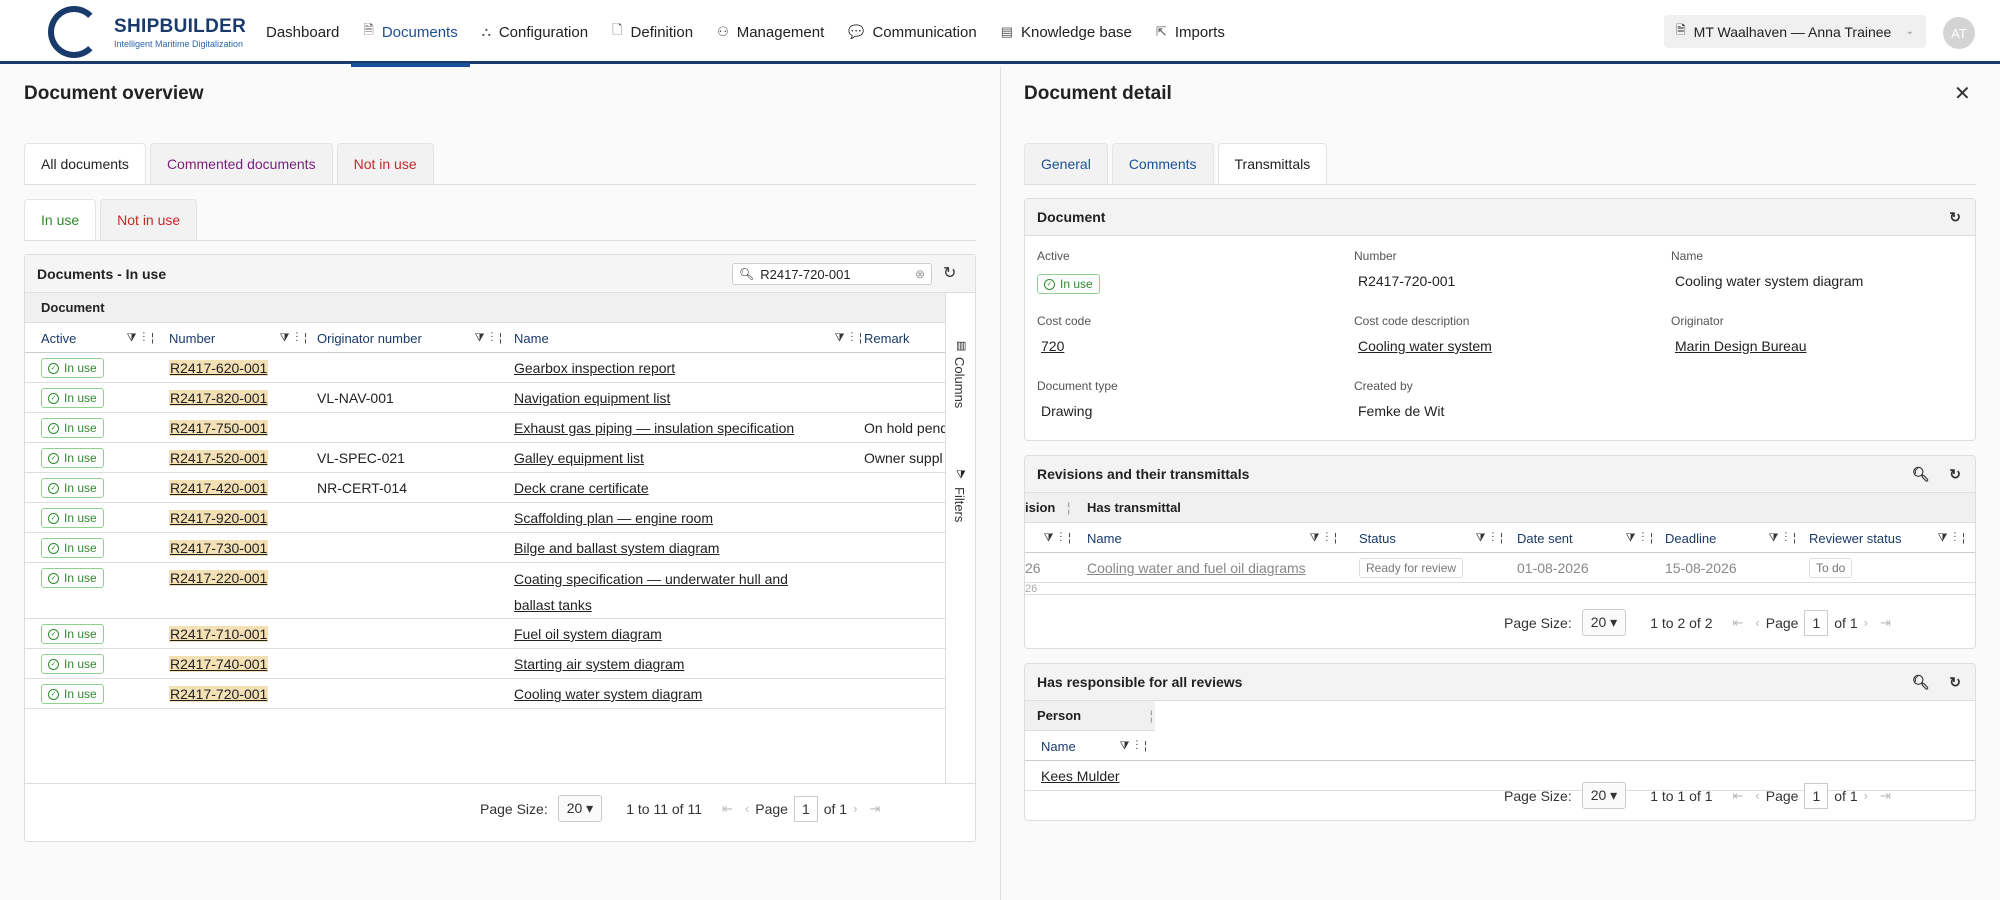  What do you see at coordinates (608, 694) in the screenshot?
I see `document-name-link: Cooling water system diagram` at bounding box center [608, 694].